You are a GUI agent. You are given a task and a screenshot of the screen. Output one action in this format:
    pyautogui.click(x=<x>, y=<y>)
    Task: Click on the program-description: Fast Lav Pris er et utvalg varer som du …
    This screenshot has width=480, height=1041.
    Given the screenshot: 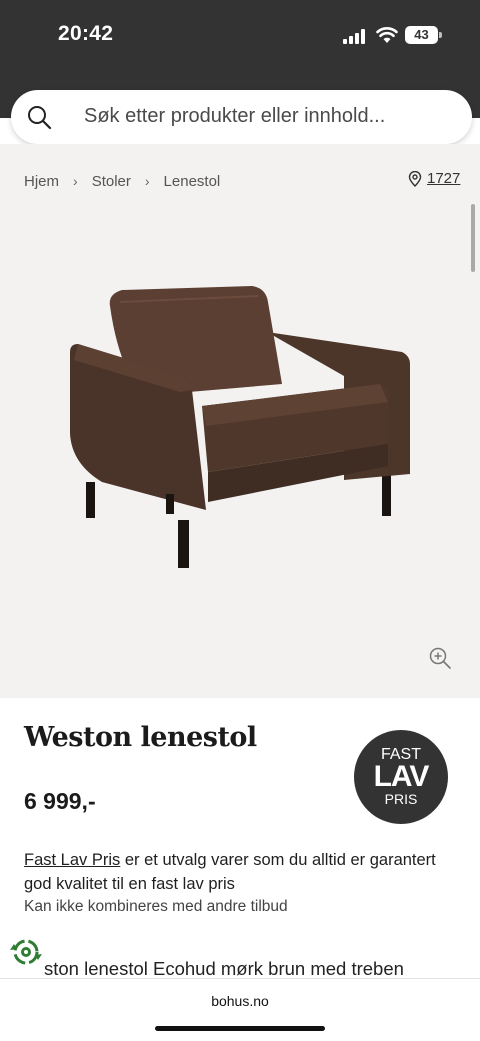 What is the action you would take?
    pyautogui.click(x=234, y=872)
    